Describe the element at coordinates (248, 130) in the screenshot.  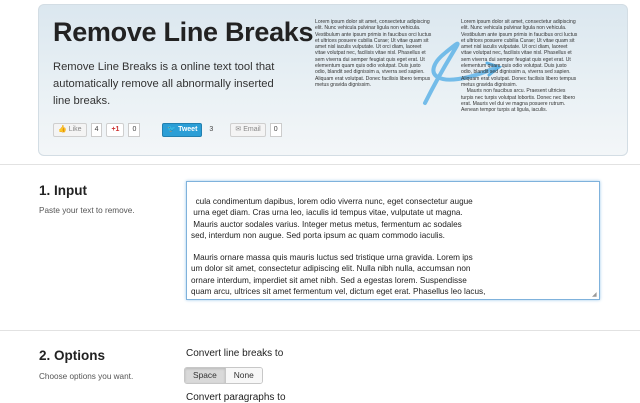
I see `email-share-button: ✉ Email` at that location.